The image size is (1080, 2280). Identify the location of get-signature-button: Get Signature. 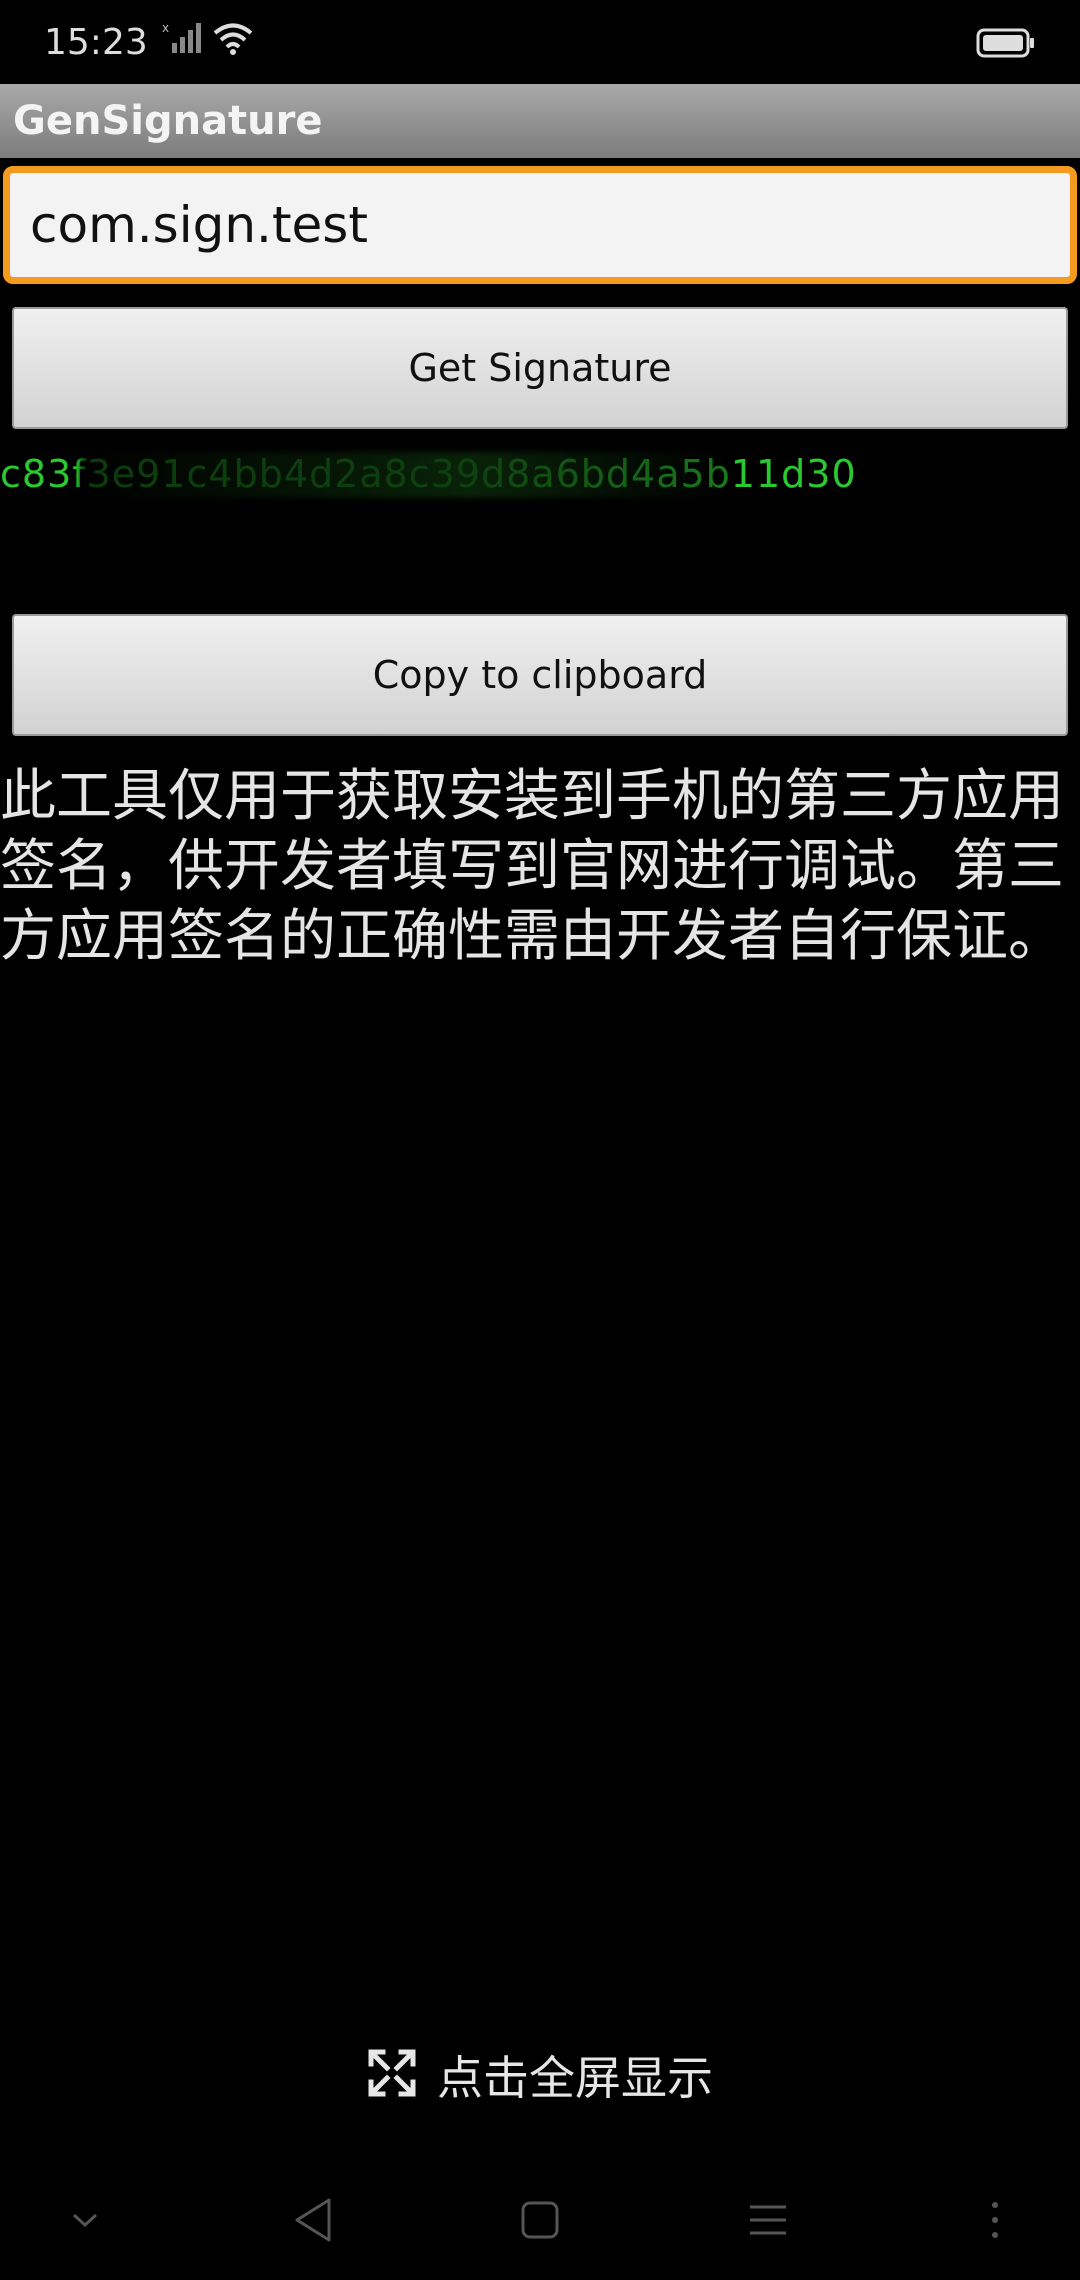
(540, 368).